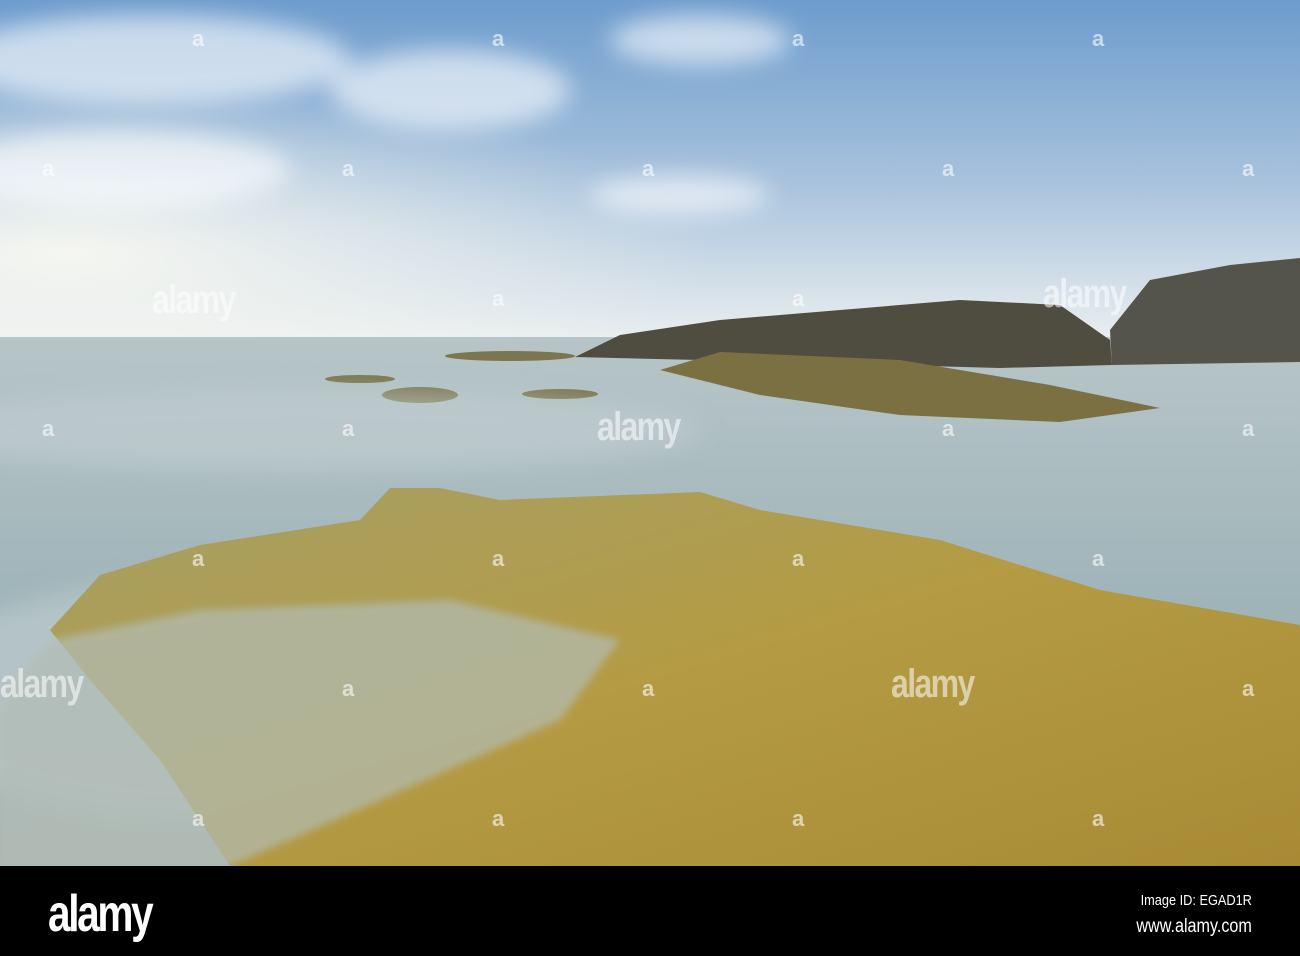  I want to click on website-url: www.alamy.com, so click(1194, 926).